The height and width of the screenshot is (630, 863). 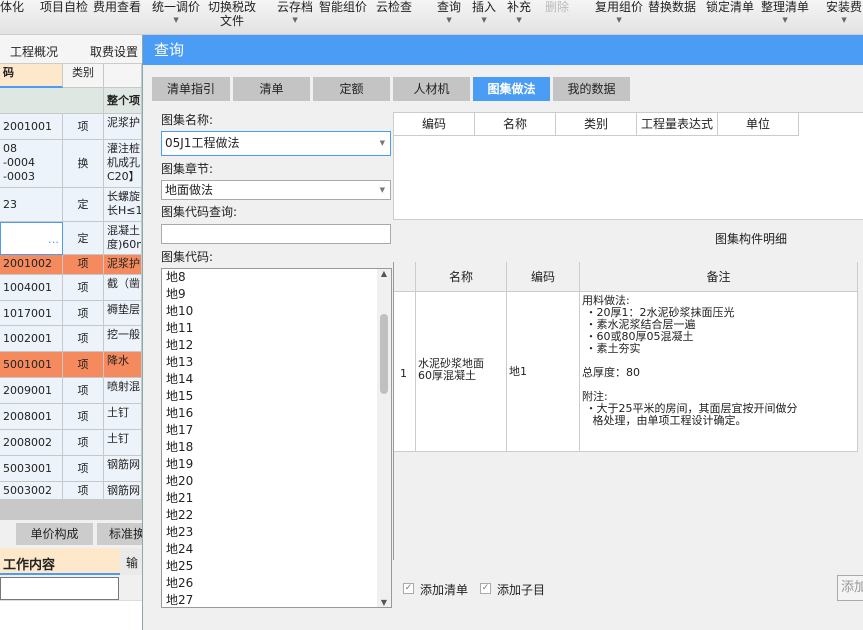 I want to click on row-type: 换, so click(x=83, y=164).